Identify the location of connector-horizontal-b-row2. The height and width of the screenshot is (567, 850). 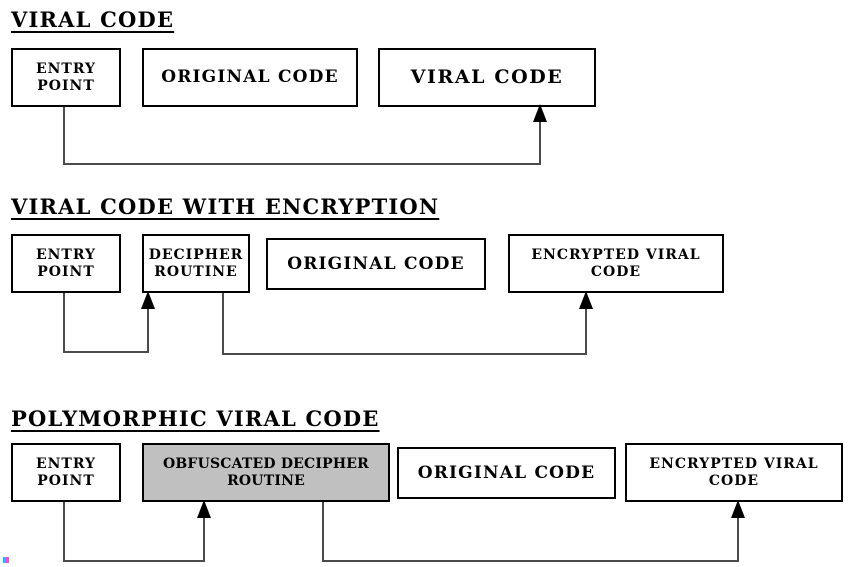
(404, 354).